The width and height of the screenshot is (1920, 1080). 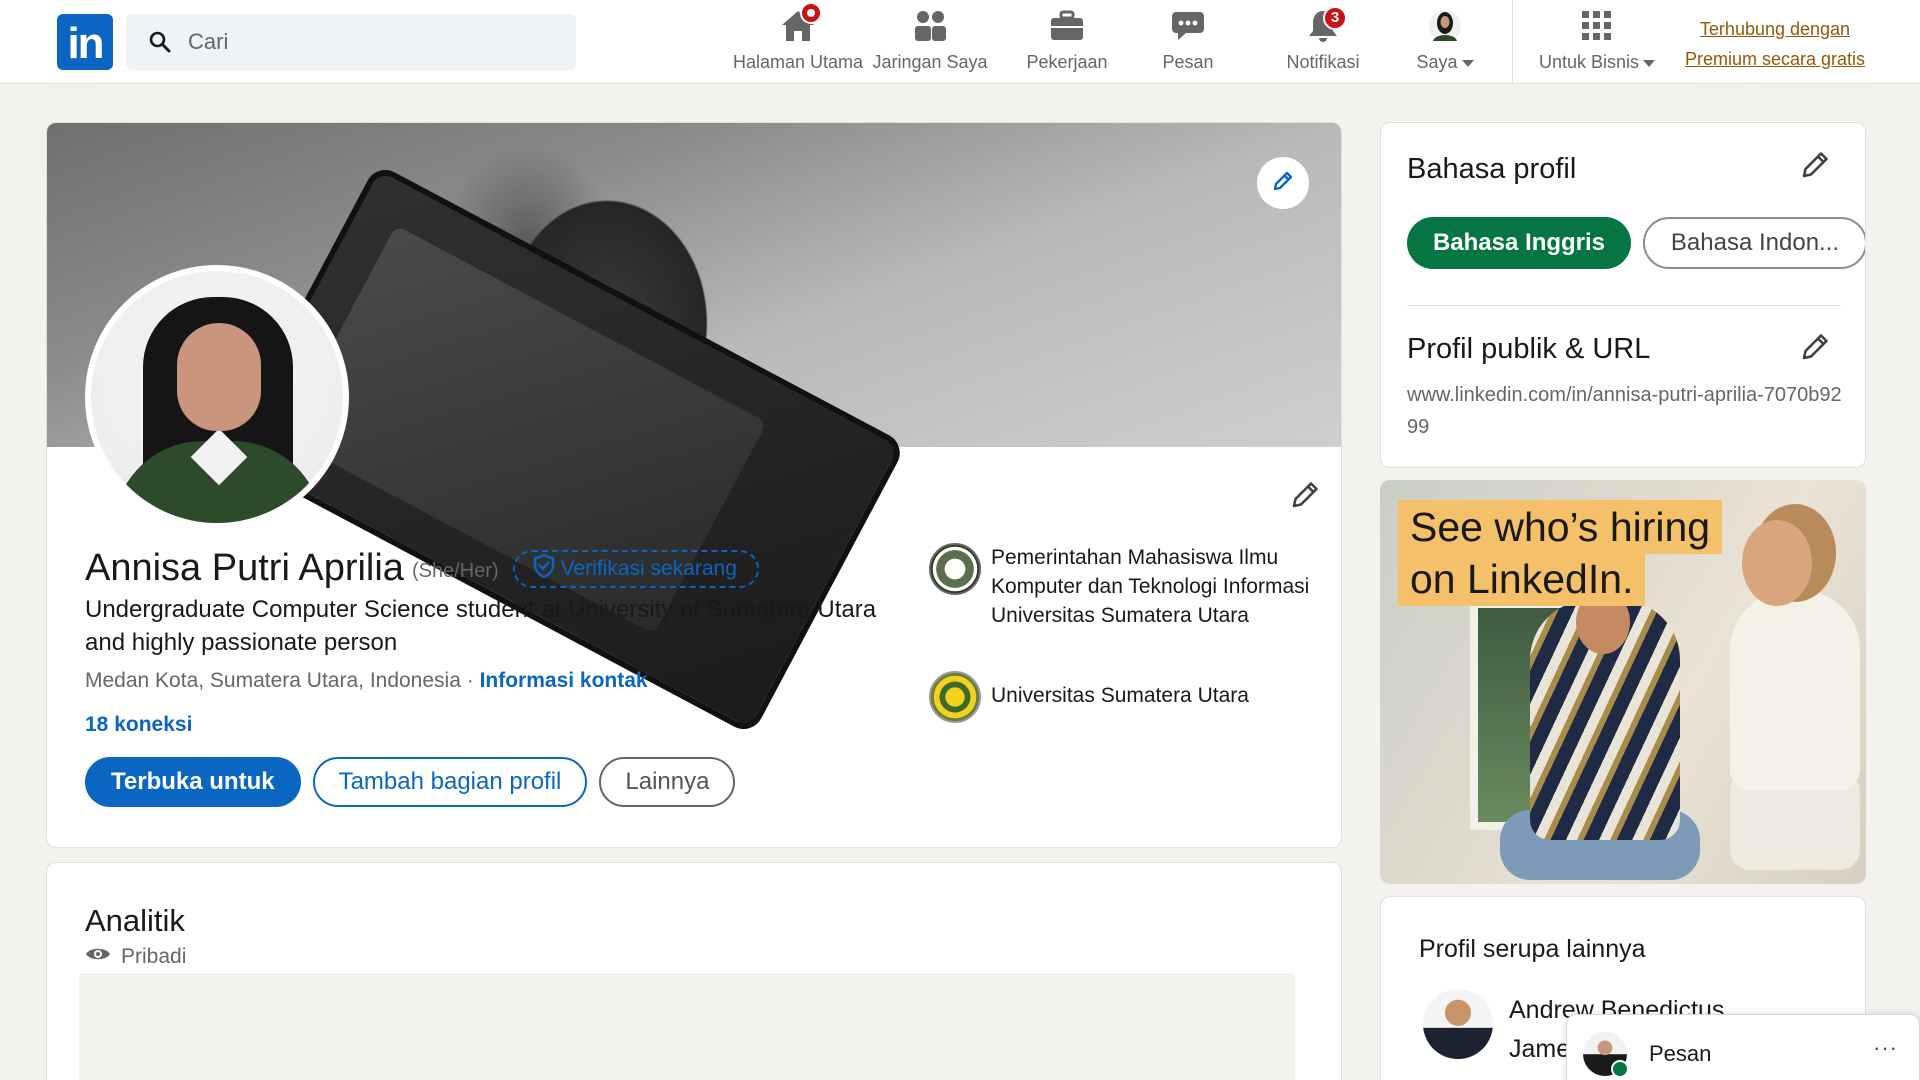 I want to click on edit-intro-button, so click(x=1305, y=497).